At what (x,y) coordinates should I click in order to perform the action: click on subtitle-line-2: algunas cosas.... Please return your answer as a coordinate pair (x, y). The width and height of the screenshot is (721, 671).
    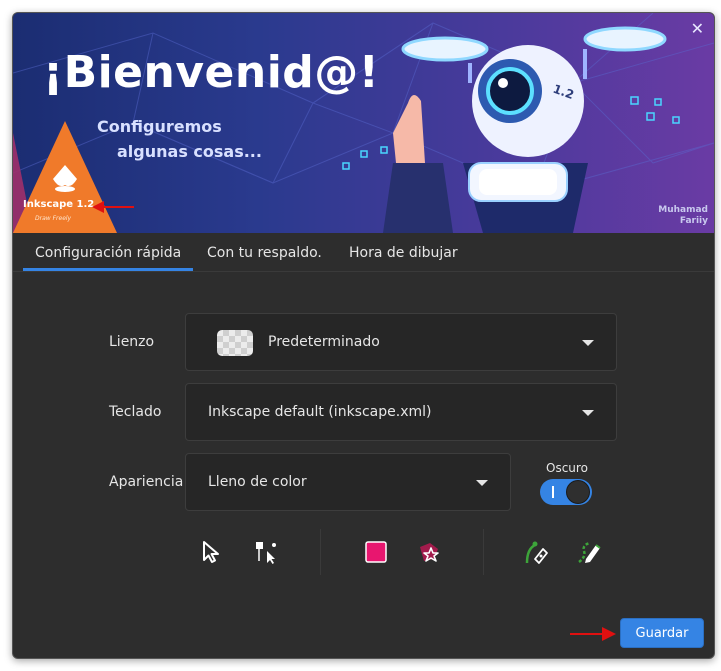
    Looking at the image, I should click on (189, 151).